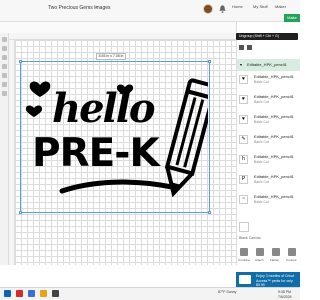  I want to click on bell-icon, so click(222, 9).